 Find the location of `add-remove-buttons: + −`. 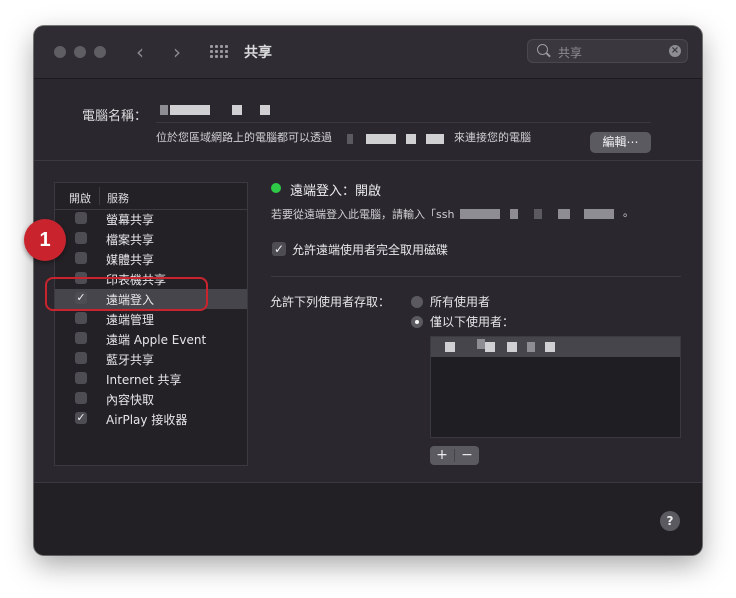

add-remove-buttons: + − is located at coordinates (454, 455).